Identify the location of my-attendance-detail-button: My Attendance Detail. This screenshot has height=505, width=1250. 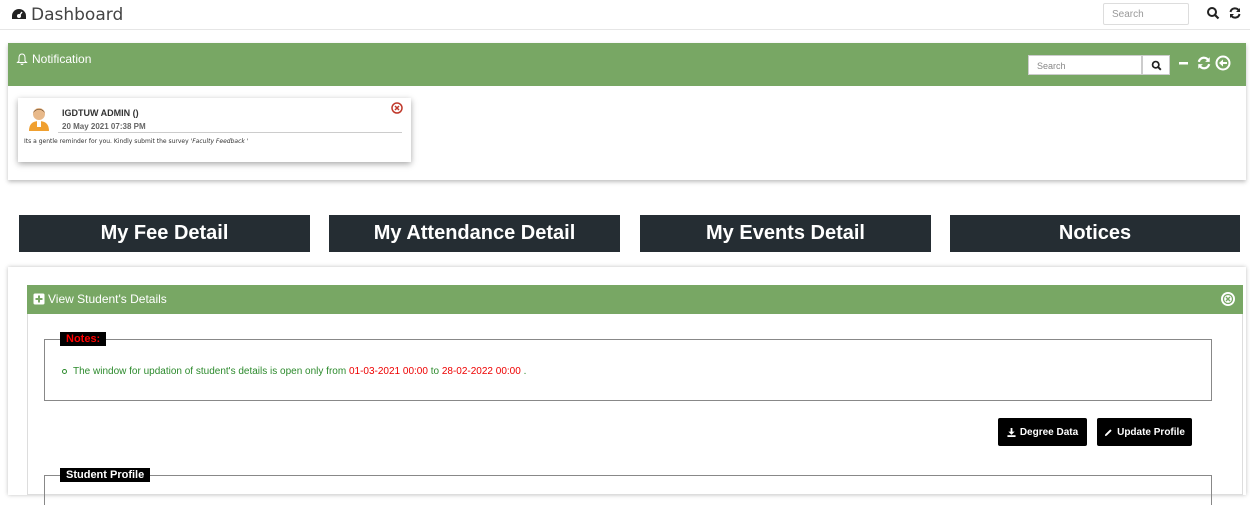
(474, 233).